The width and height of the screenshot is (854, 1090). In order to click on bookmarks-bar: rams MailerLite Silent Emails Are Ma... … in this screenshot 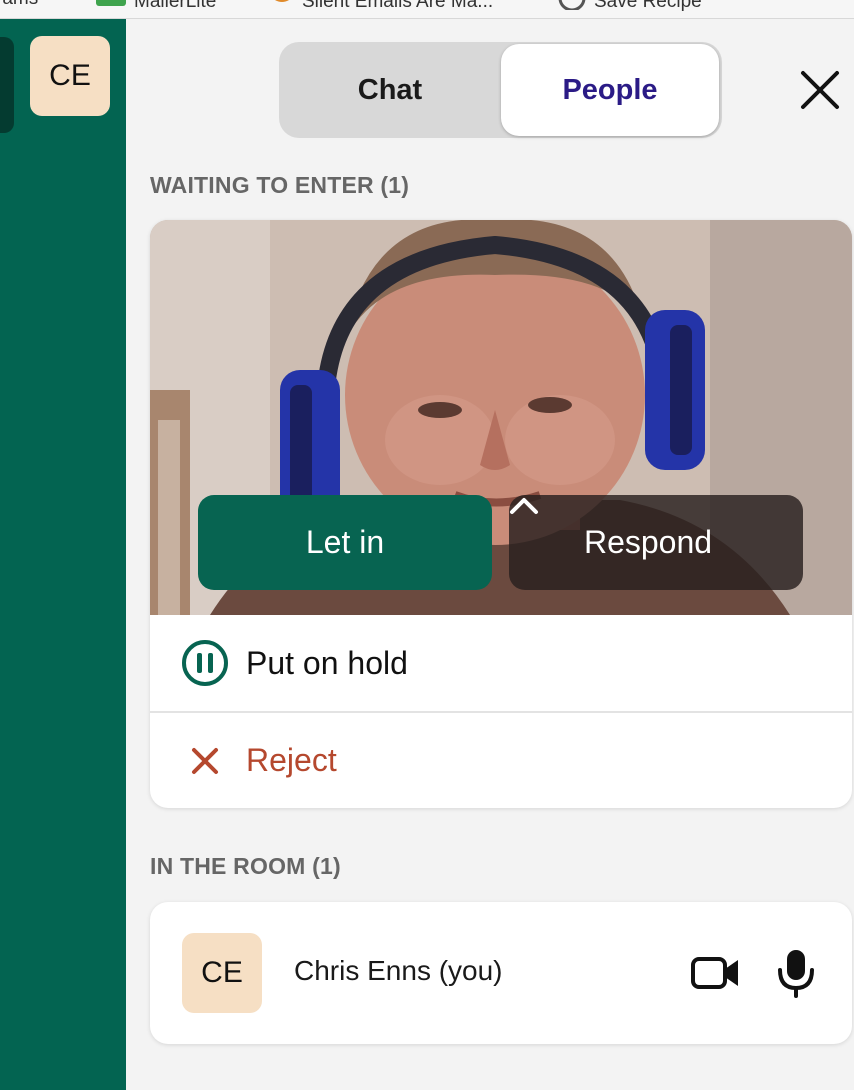, I will do `click(427, 9)`.